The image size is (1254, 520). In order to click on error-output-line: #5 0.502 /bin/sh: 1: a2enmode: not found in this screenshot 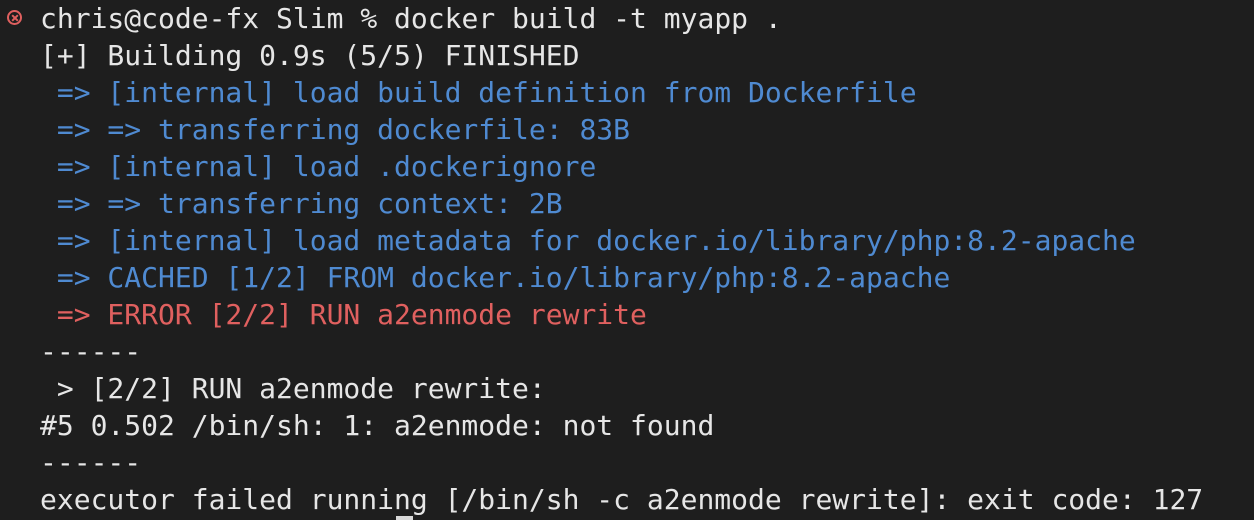, I will do `click(377, 425)`.